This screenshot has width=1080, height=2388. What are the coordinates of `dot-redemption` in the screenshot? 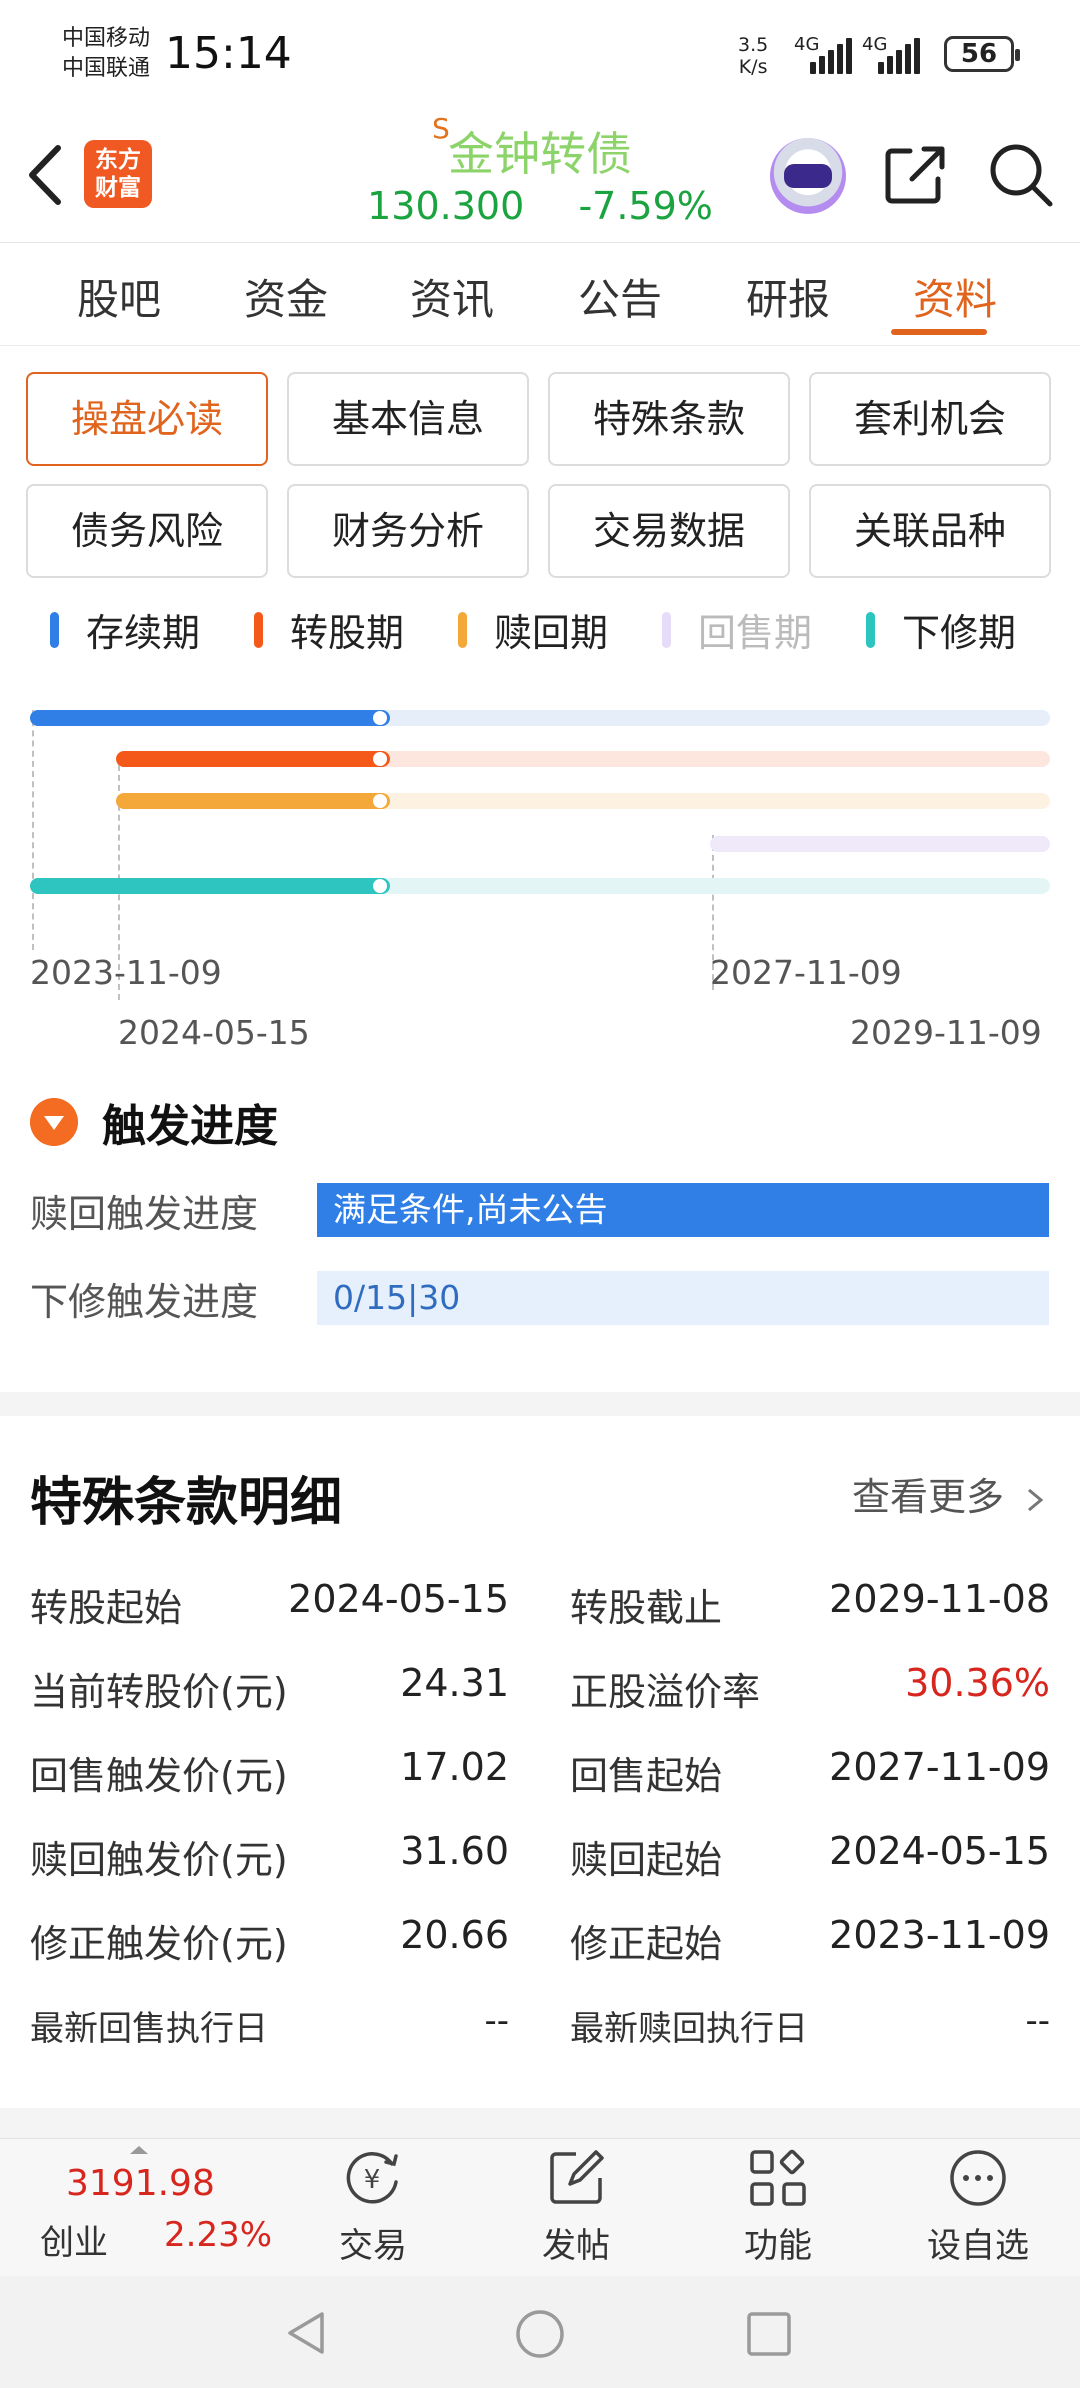 It's located at (380, 801).